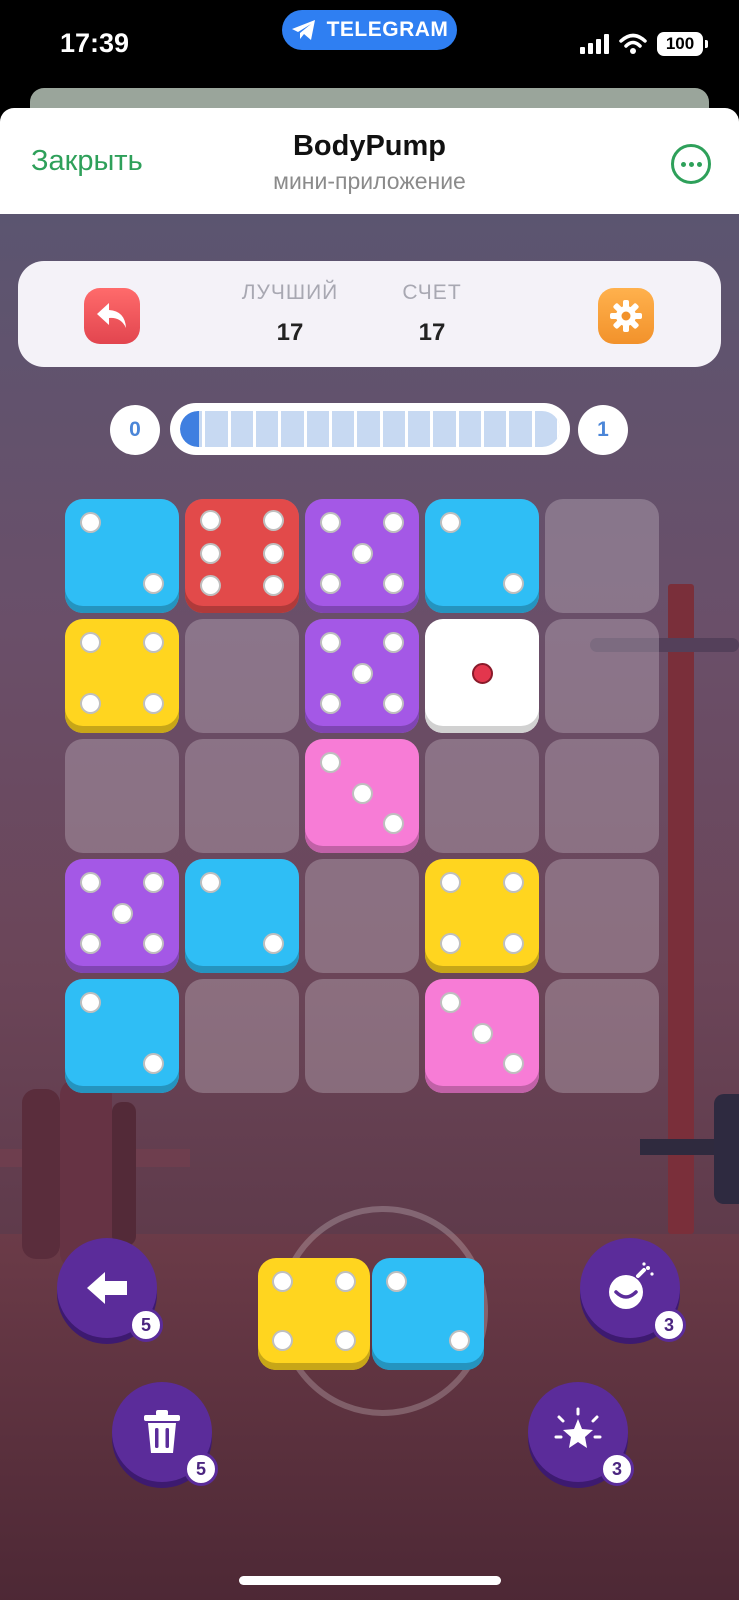 This screenshot has width=739, height=1600. I want to click on level-progress-bar, so click(370, 429).